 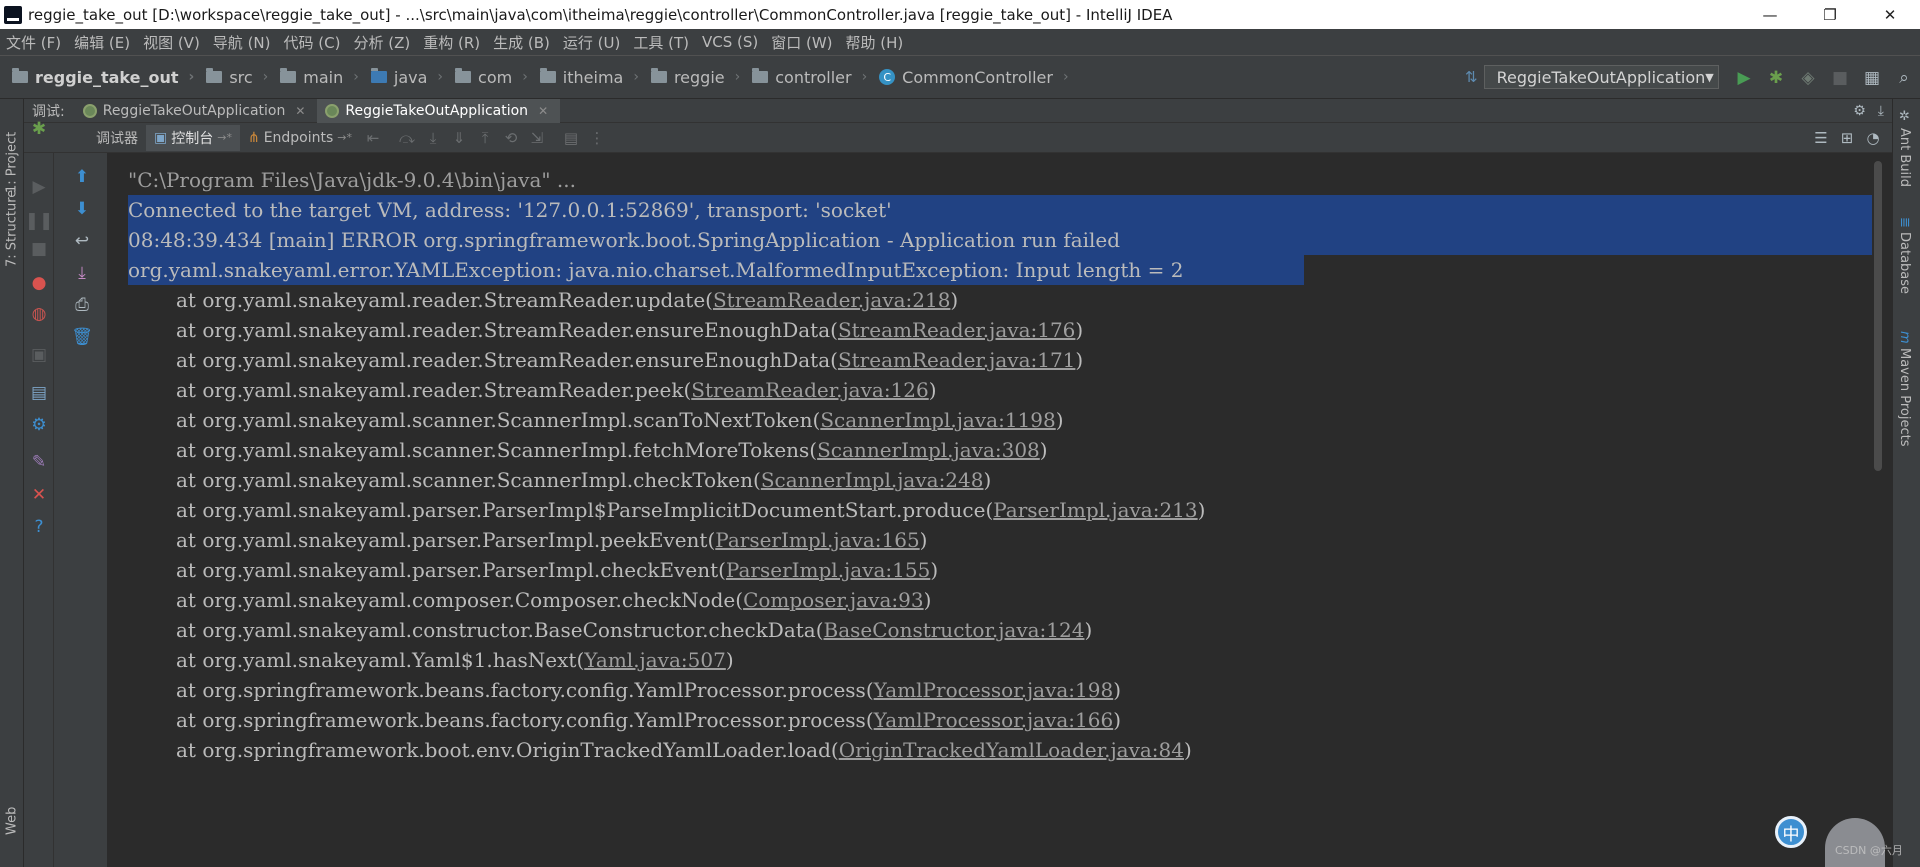 I want to click on menu-window: 窗口 (W), so click(x=801, y=42).